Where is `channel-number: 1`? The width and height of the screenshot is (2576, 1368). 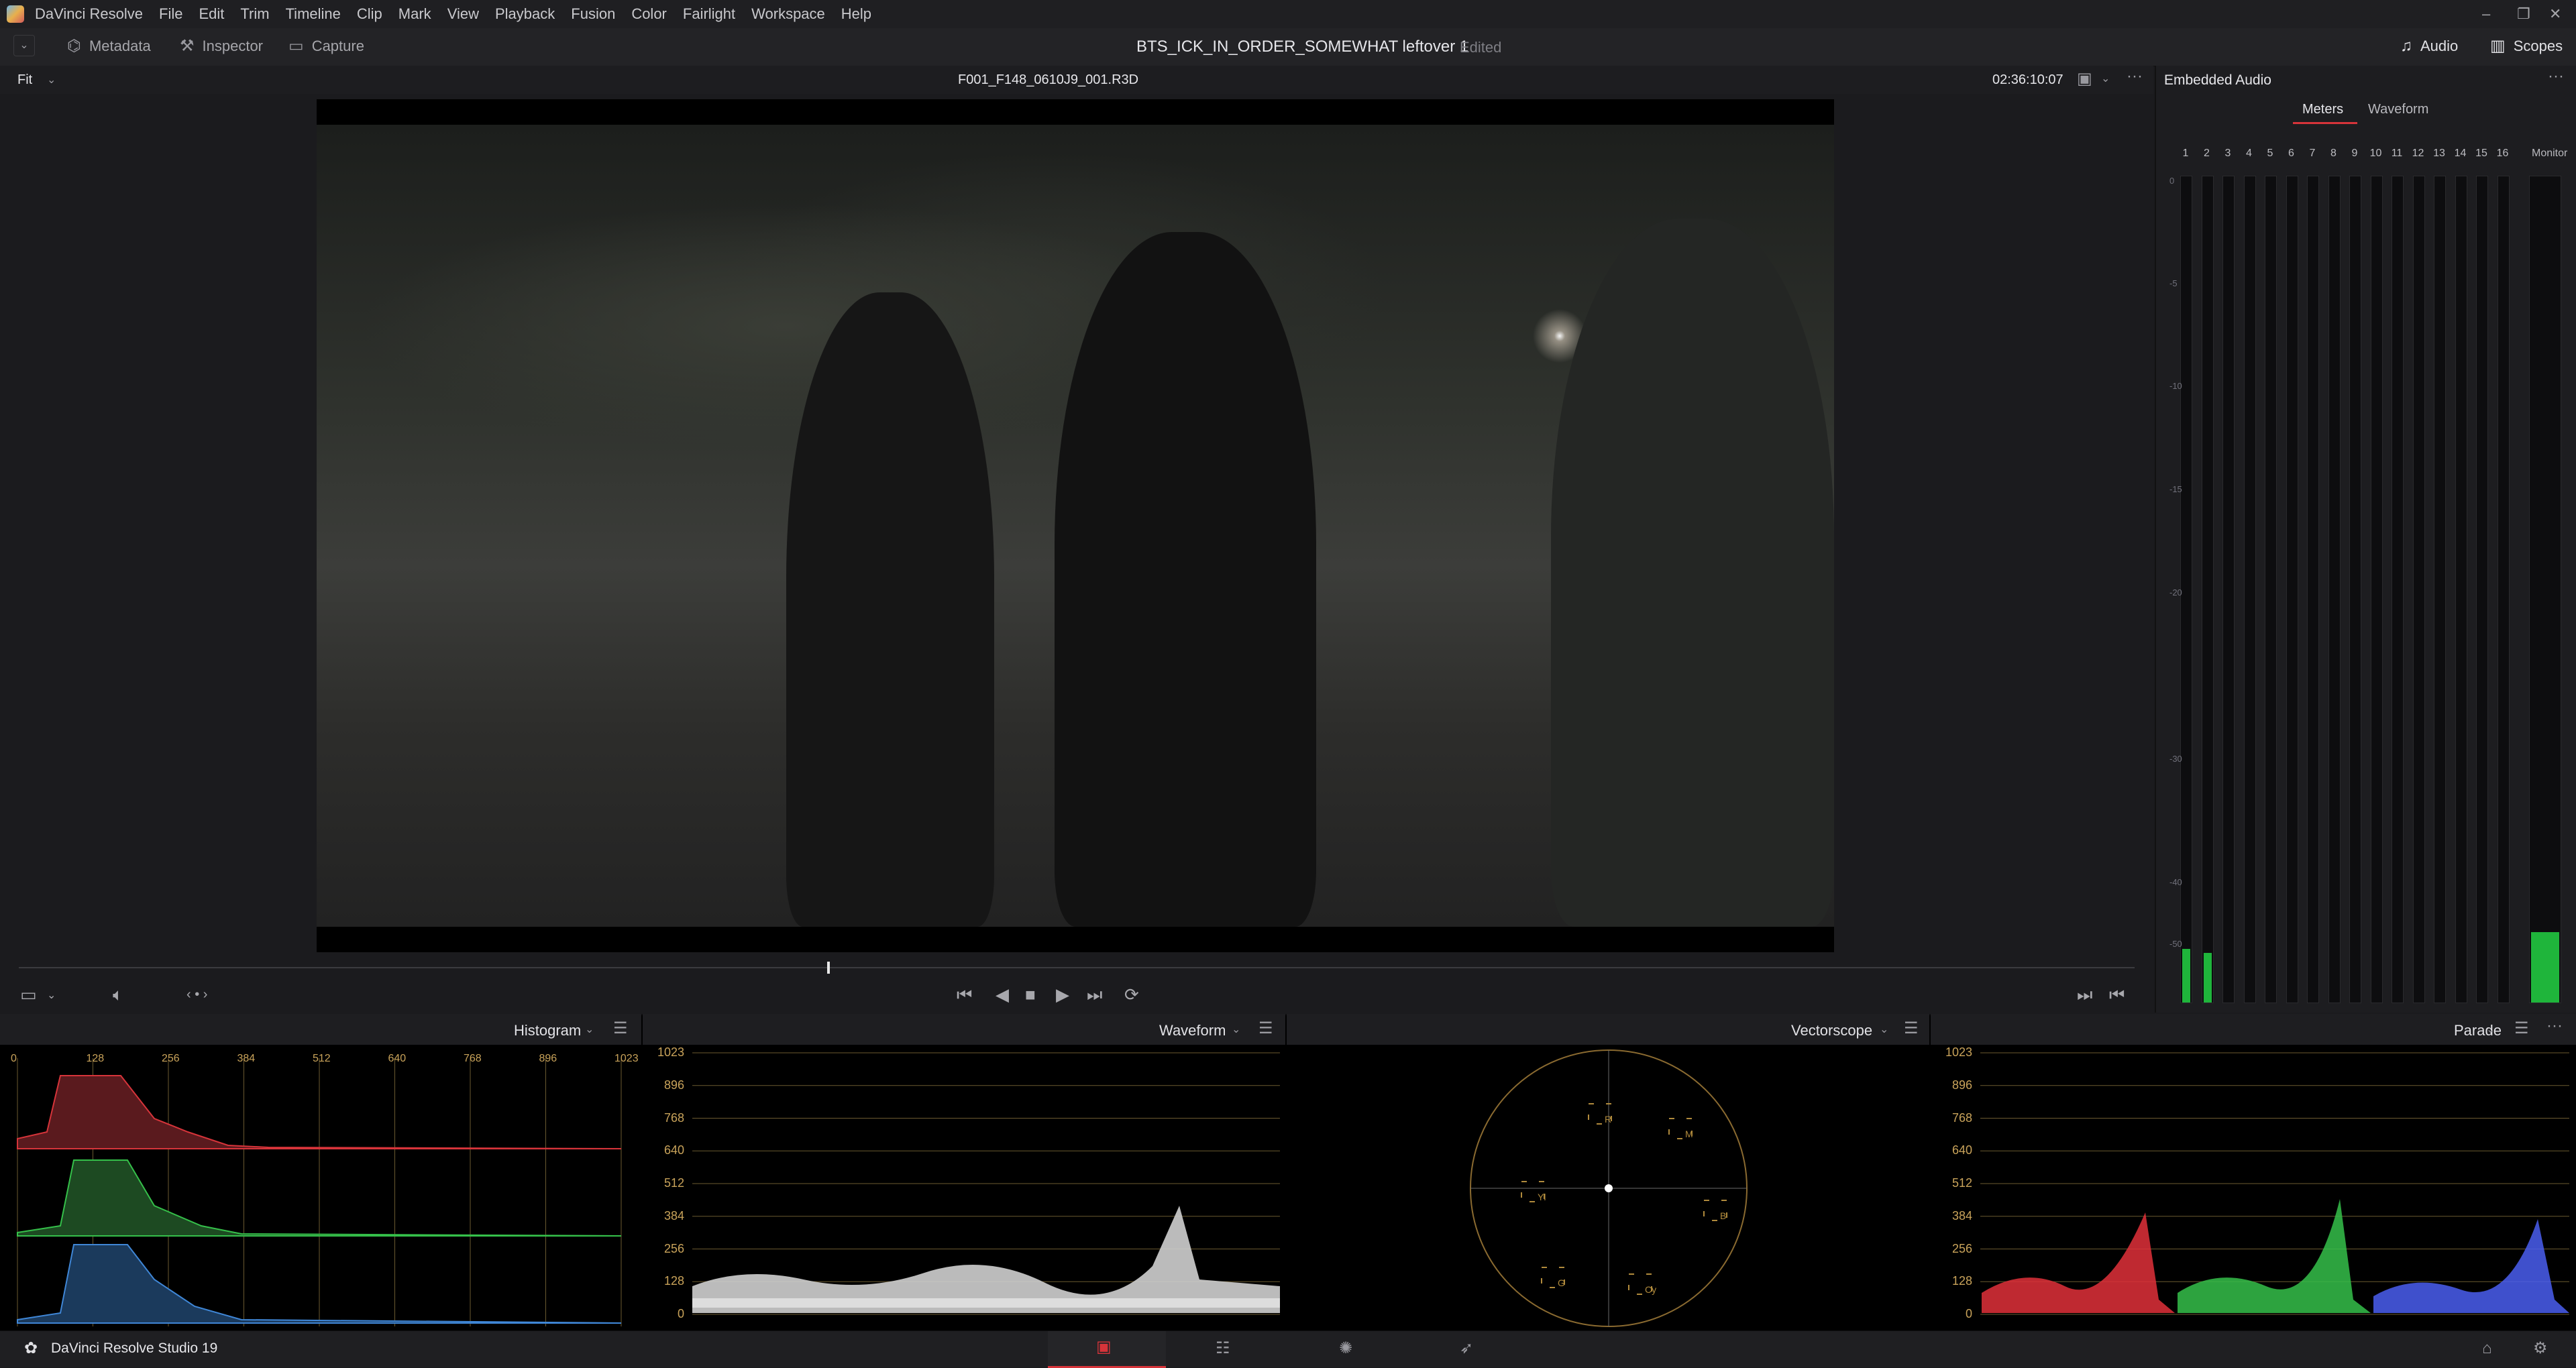 channel-number: 1 is located at coordinates (2185, 153).